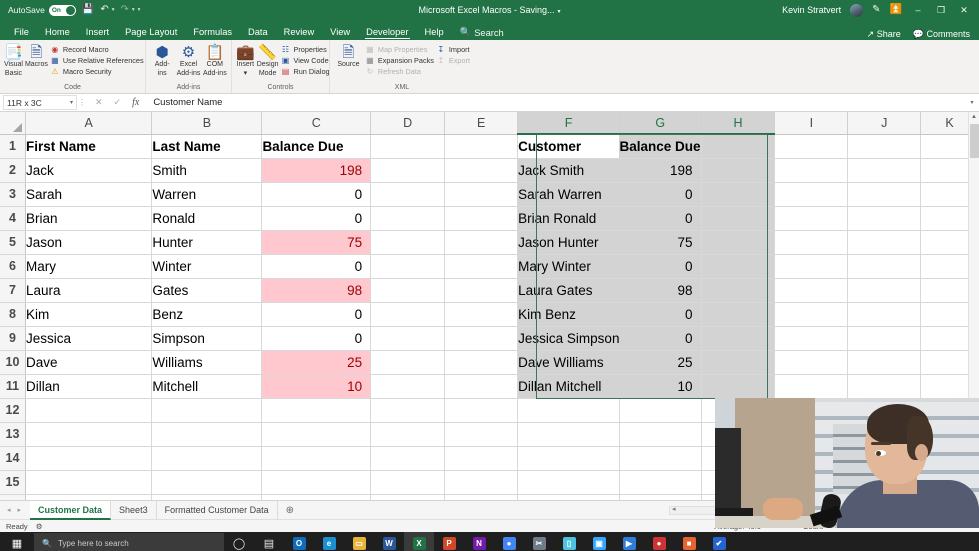 The image size is (979, 551). I want to click on cell-I9, so click(811, 338).